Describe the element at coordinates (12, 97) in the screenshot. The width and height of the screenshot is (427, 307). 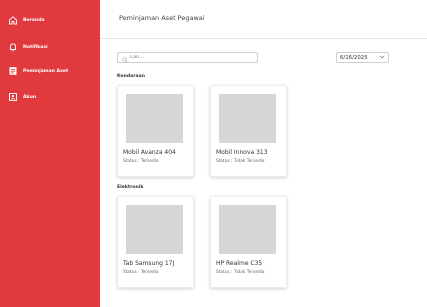
I see `account-icon` at that location.